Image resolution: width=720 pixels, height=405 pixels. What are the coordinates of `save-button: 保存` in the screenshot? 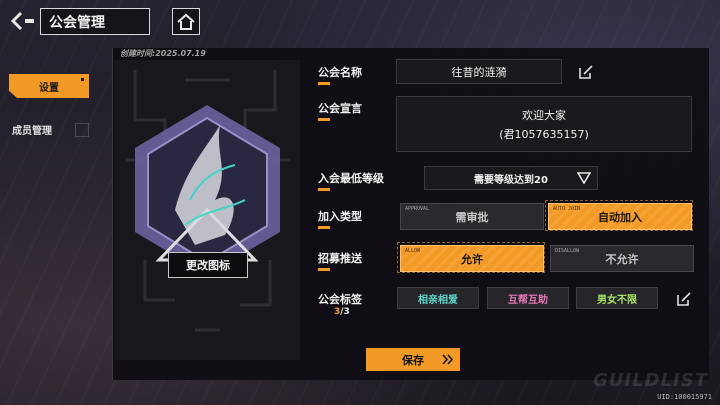 It's located at (413, 359).